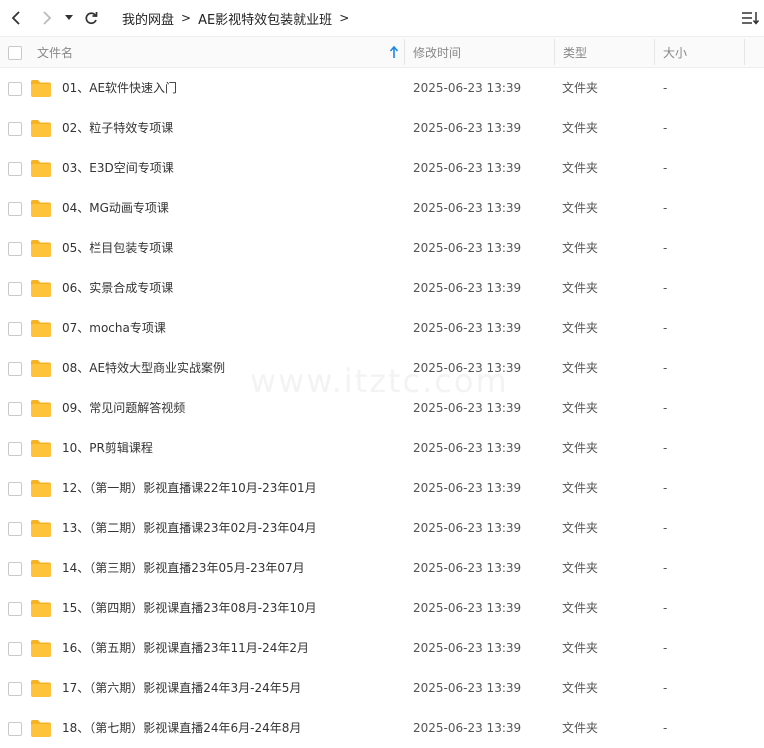  I want to click on breadcrumb-item-root: 我的网盘, so click(148, 18).